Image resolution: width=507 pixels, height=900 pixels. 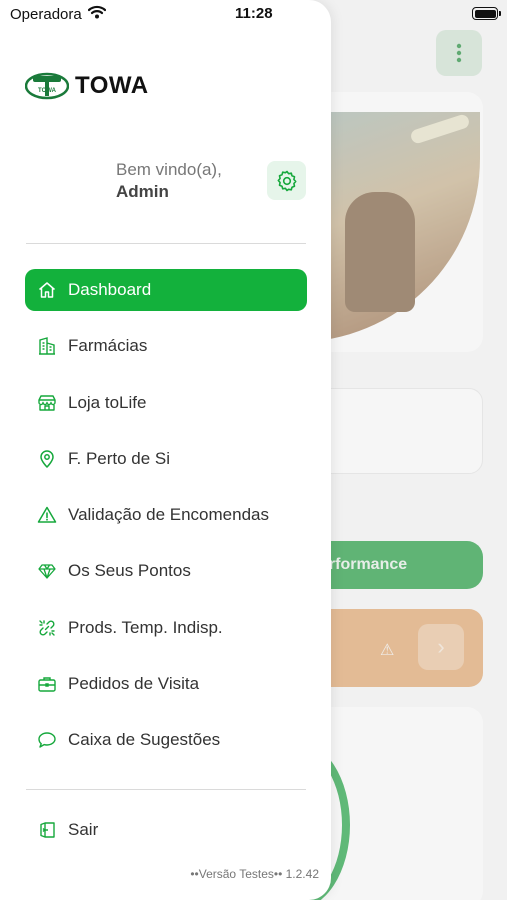 I want to click on briefcase-icon, so click(x=47, y=684).